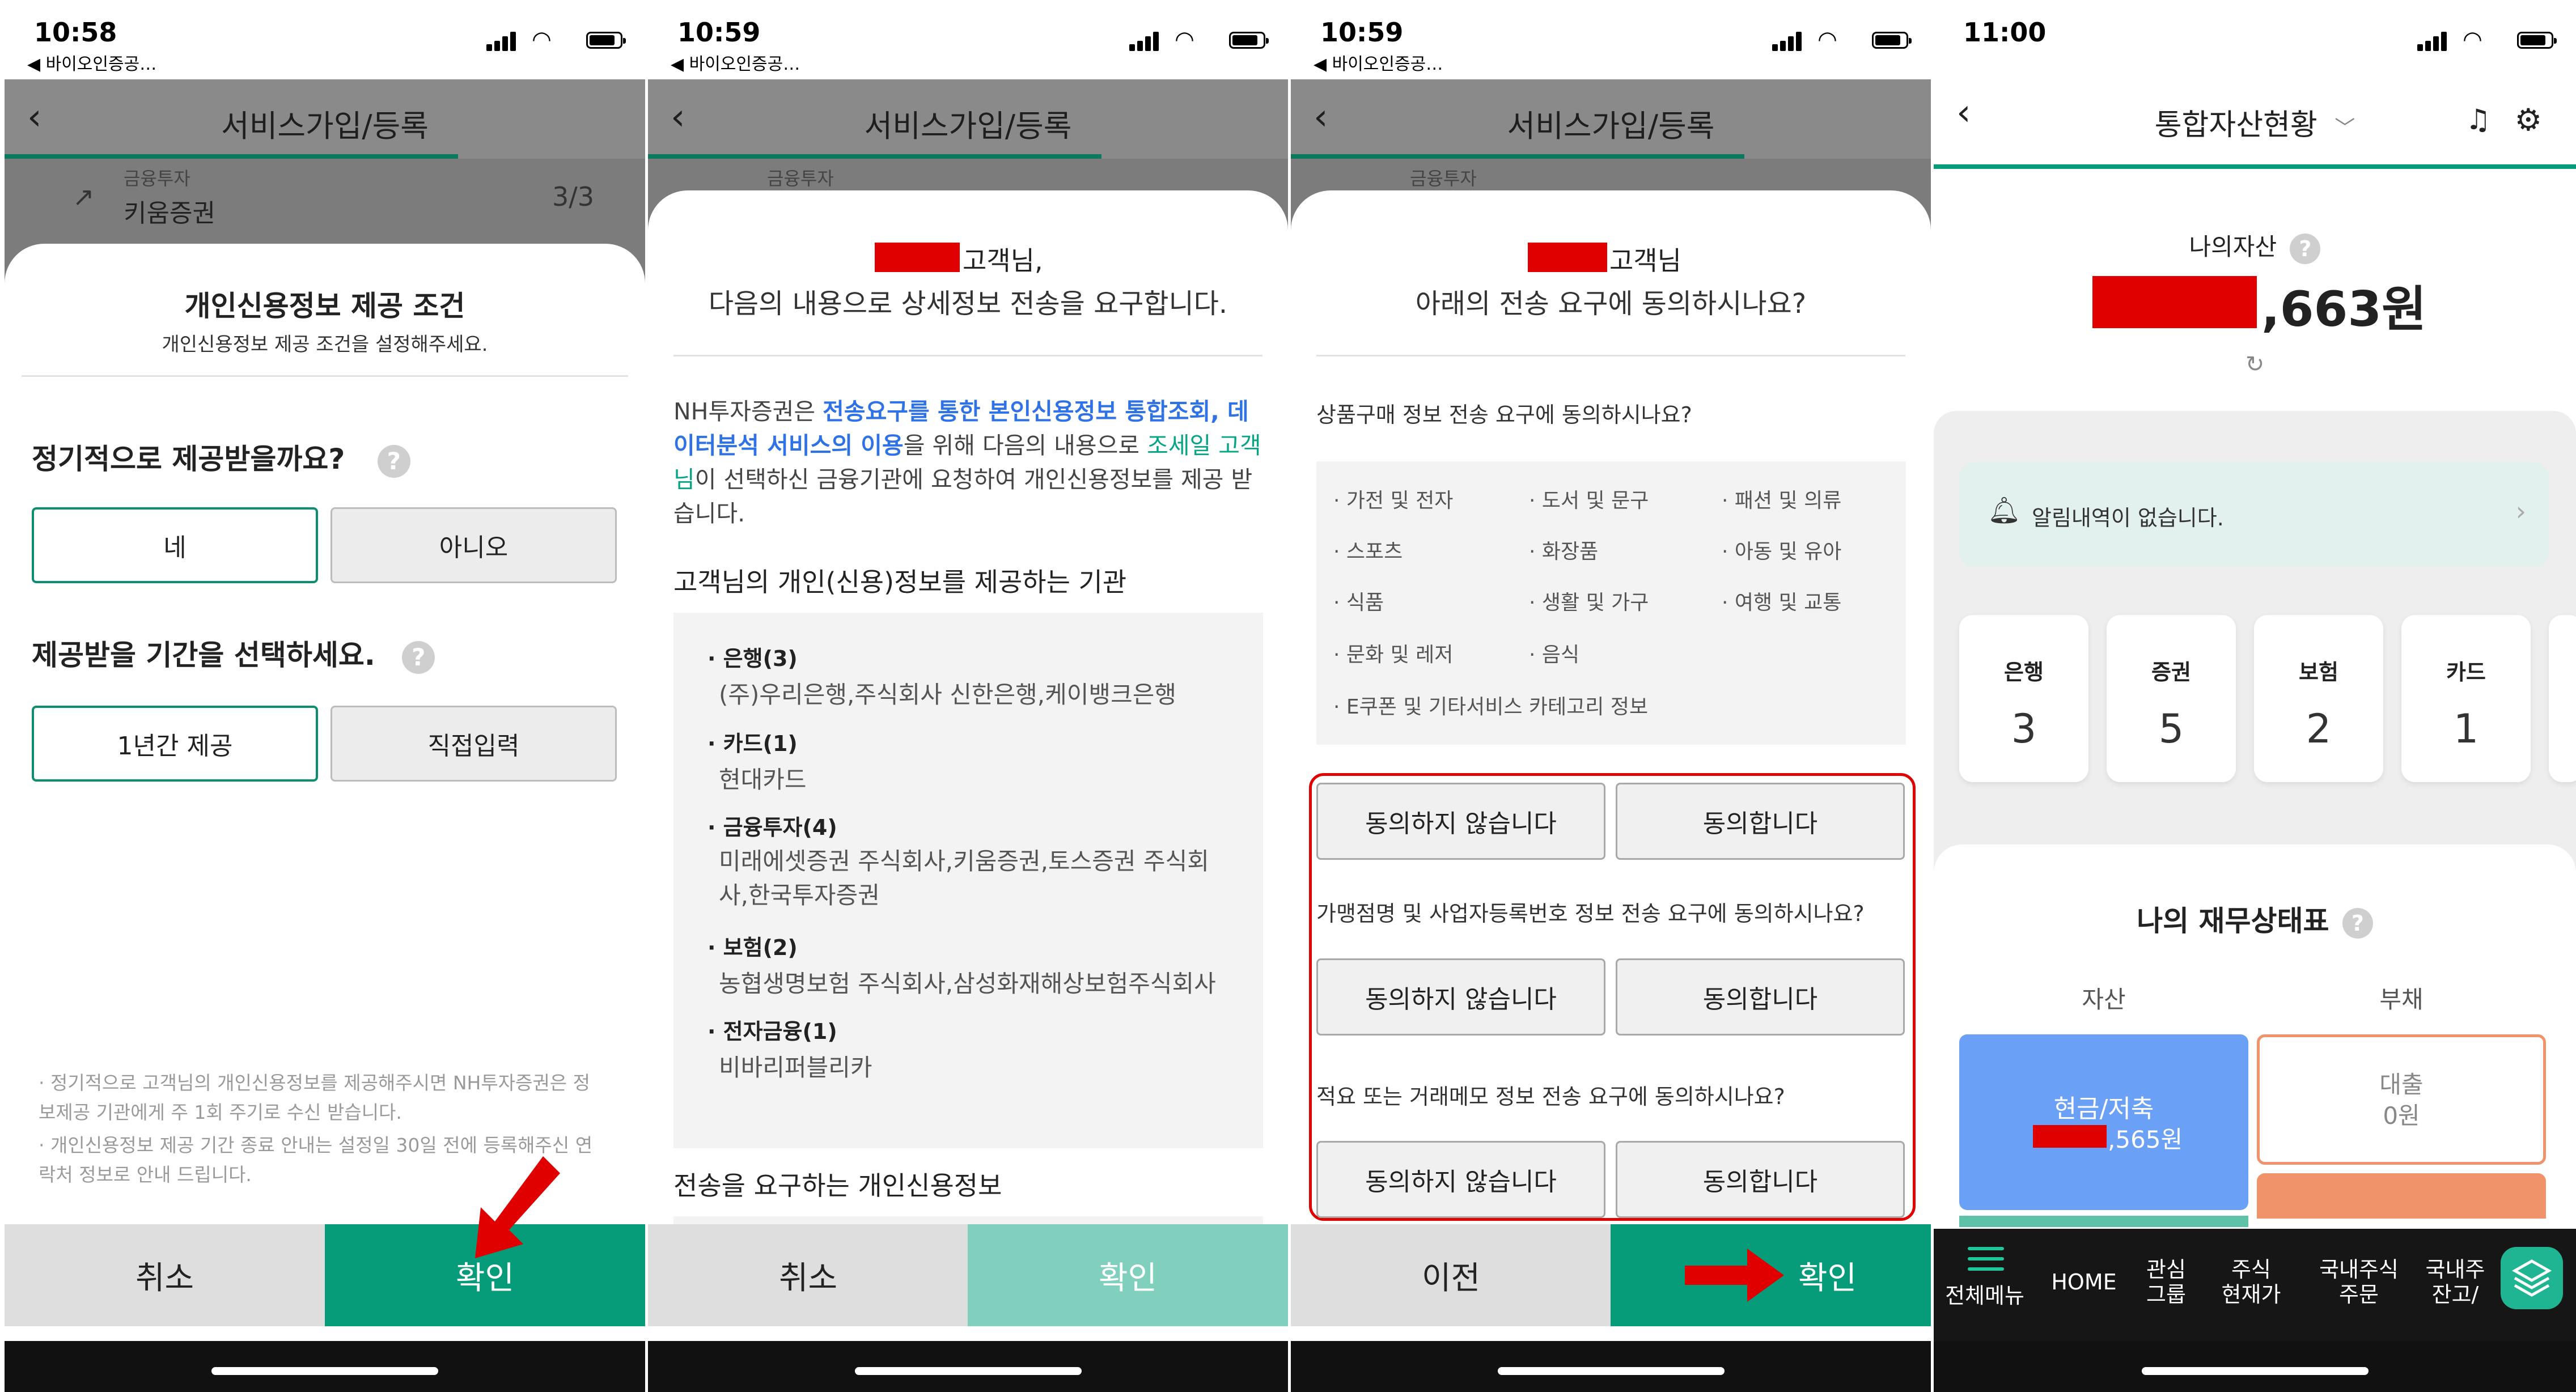 The image size is (2576, 1392). What do you see at coordinates (1550, 1096) in the screenshot?
I see `question-memo: 적요 또는 거래메모 정보 전송 요구에 동의하시나요?` at bounding box center [1550, 1096].